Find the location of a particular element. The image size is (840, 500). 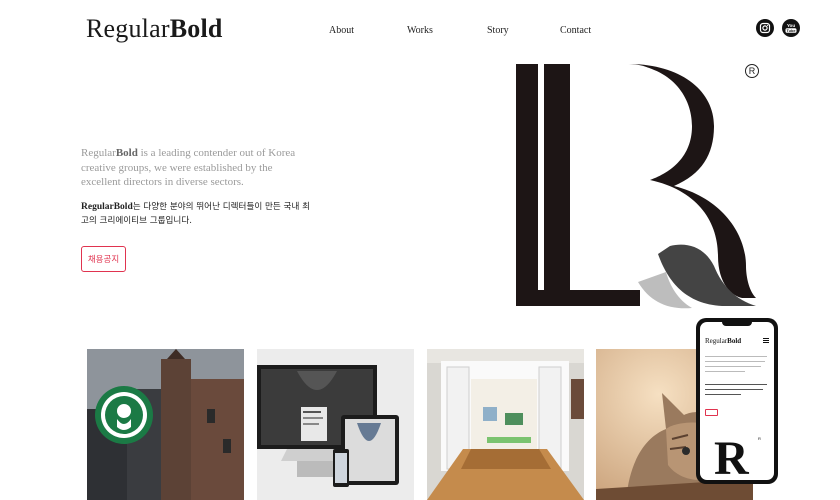

brand-mark-b is located at coordinates (636, 186).